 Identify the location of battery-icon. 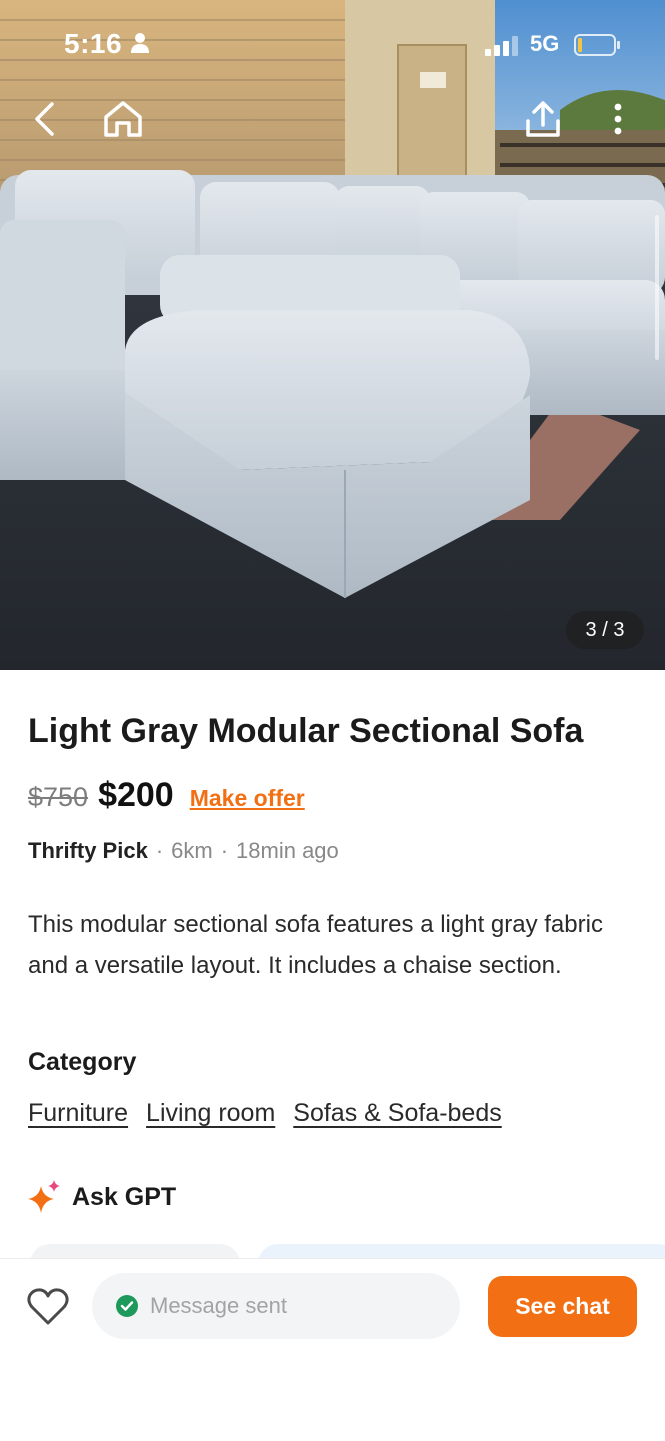
(597, 45).